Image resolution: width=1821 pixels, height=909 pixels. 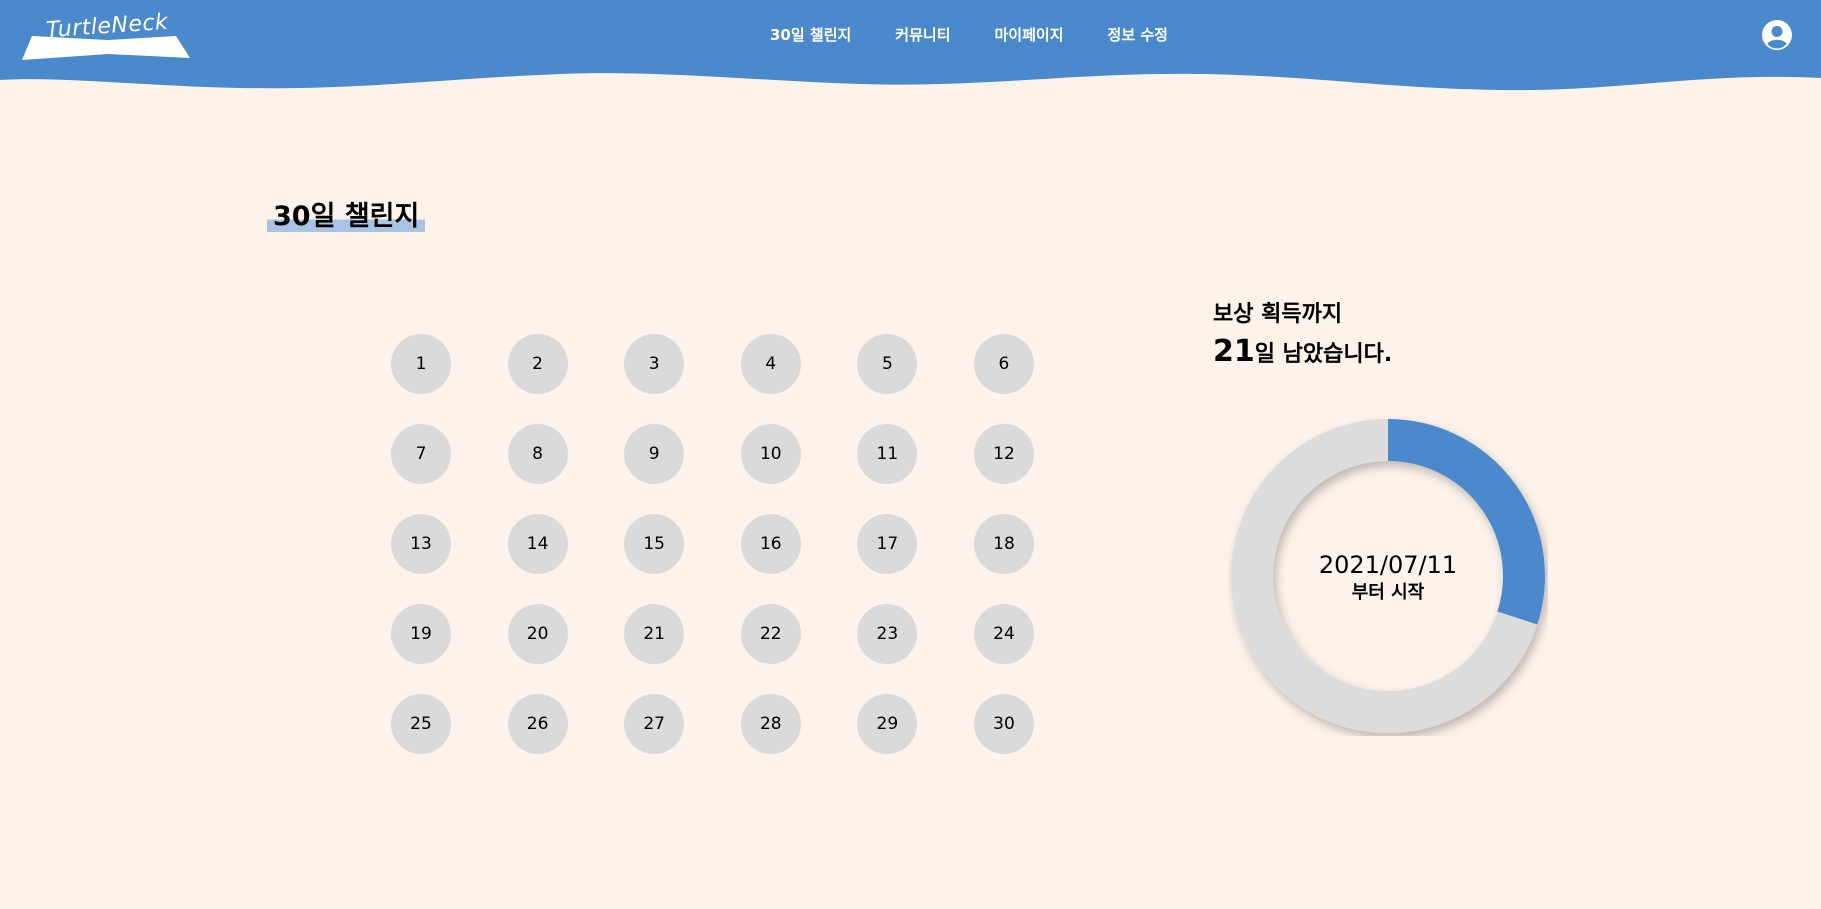 What do you see at coordinates (421, 544) in the screenshot?
I see `day-circle: 13` at bounding box center [421, 544].